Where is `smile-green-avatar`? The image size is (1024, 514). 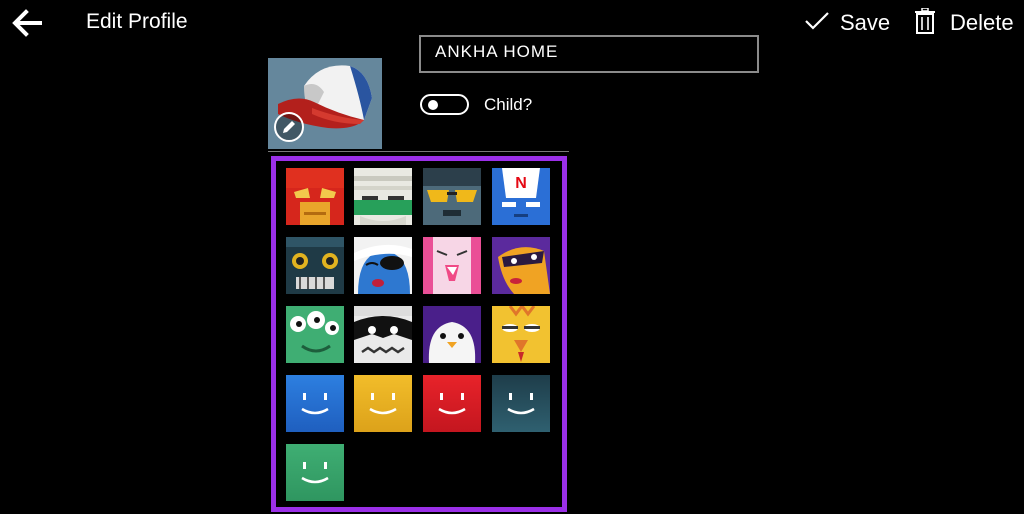
smile-green-avatar is located at coordinates (315, 472).